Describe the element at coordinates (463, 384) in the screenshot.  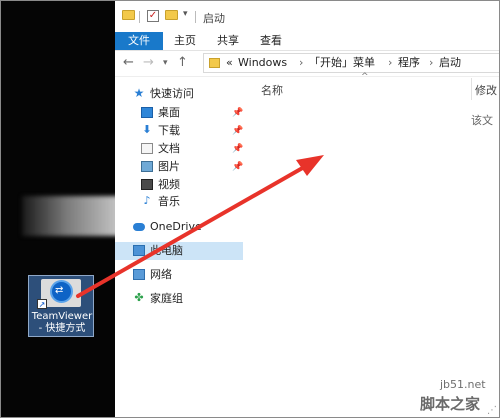
I see `watermark-url: jb51.net` at that location.